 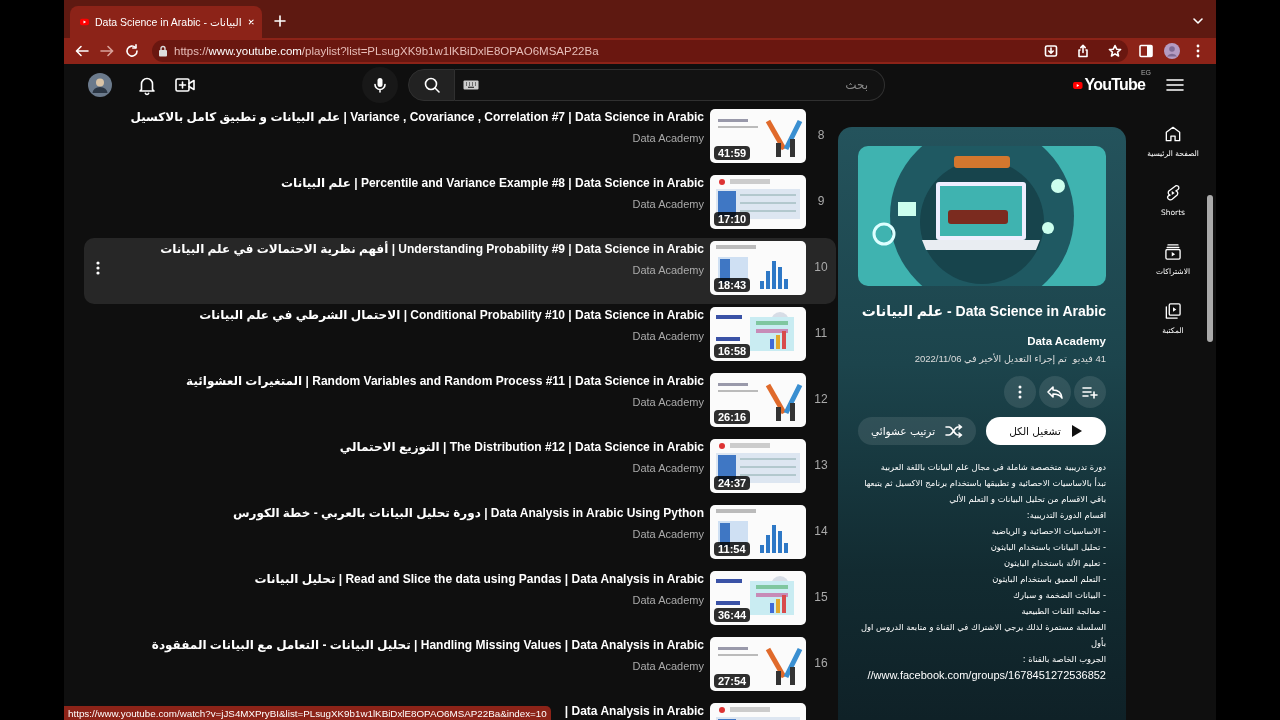 What do you see at coordinates (732, 153) in the screenshot?
I see `duration-badge: 41:59` at bounding box center [732, 153].